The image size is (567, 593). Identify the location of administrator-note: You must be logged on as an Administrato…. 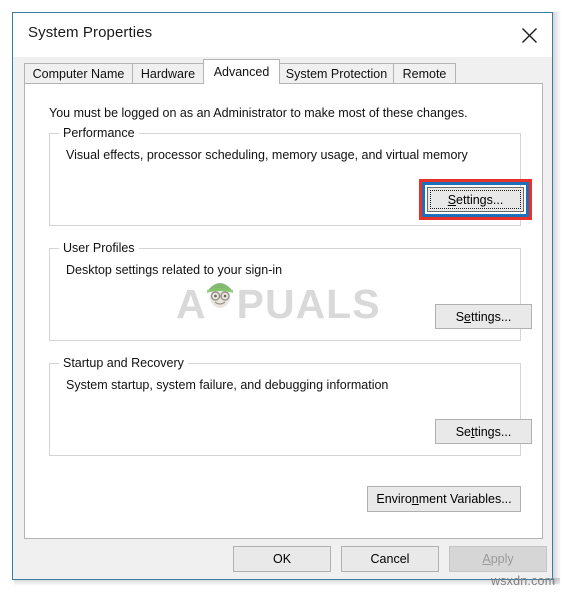
(258, 113).